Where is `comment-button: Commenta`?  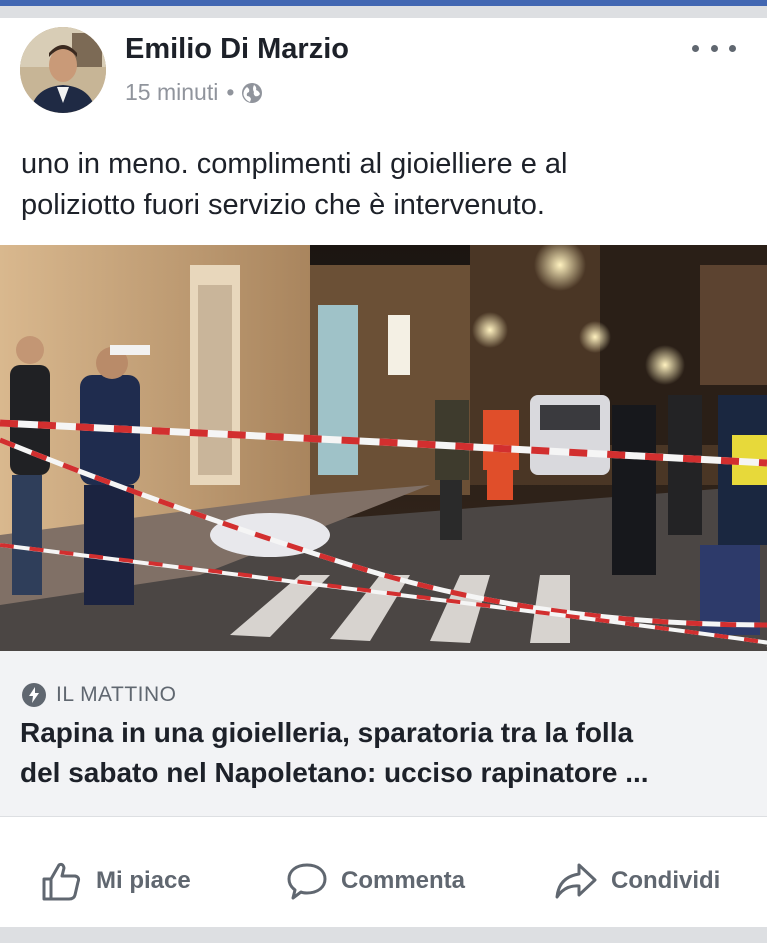 comment-button: Commenta is located at coordinates (375, 881).